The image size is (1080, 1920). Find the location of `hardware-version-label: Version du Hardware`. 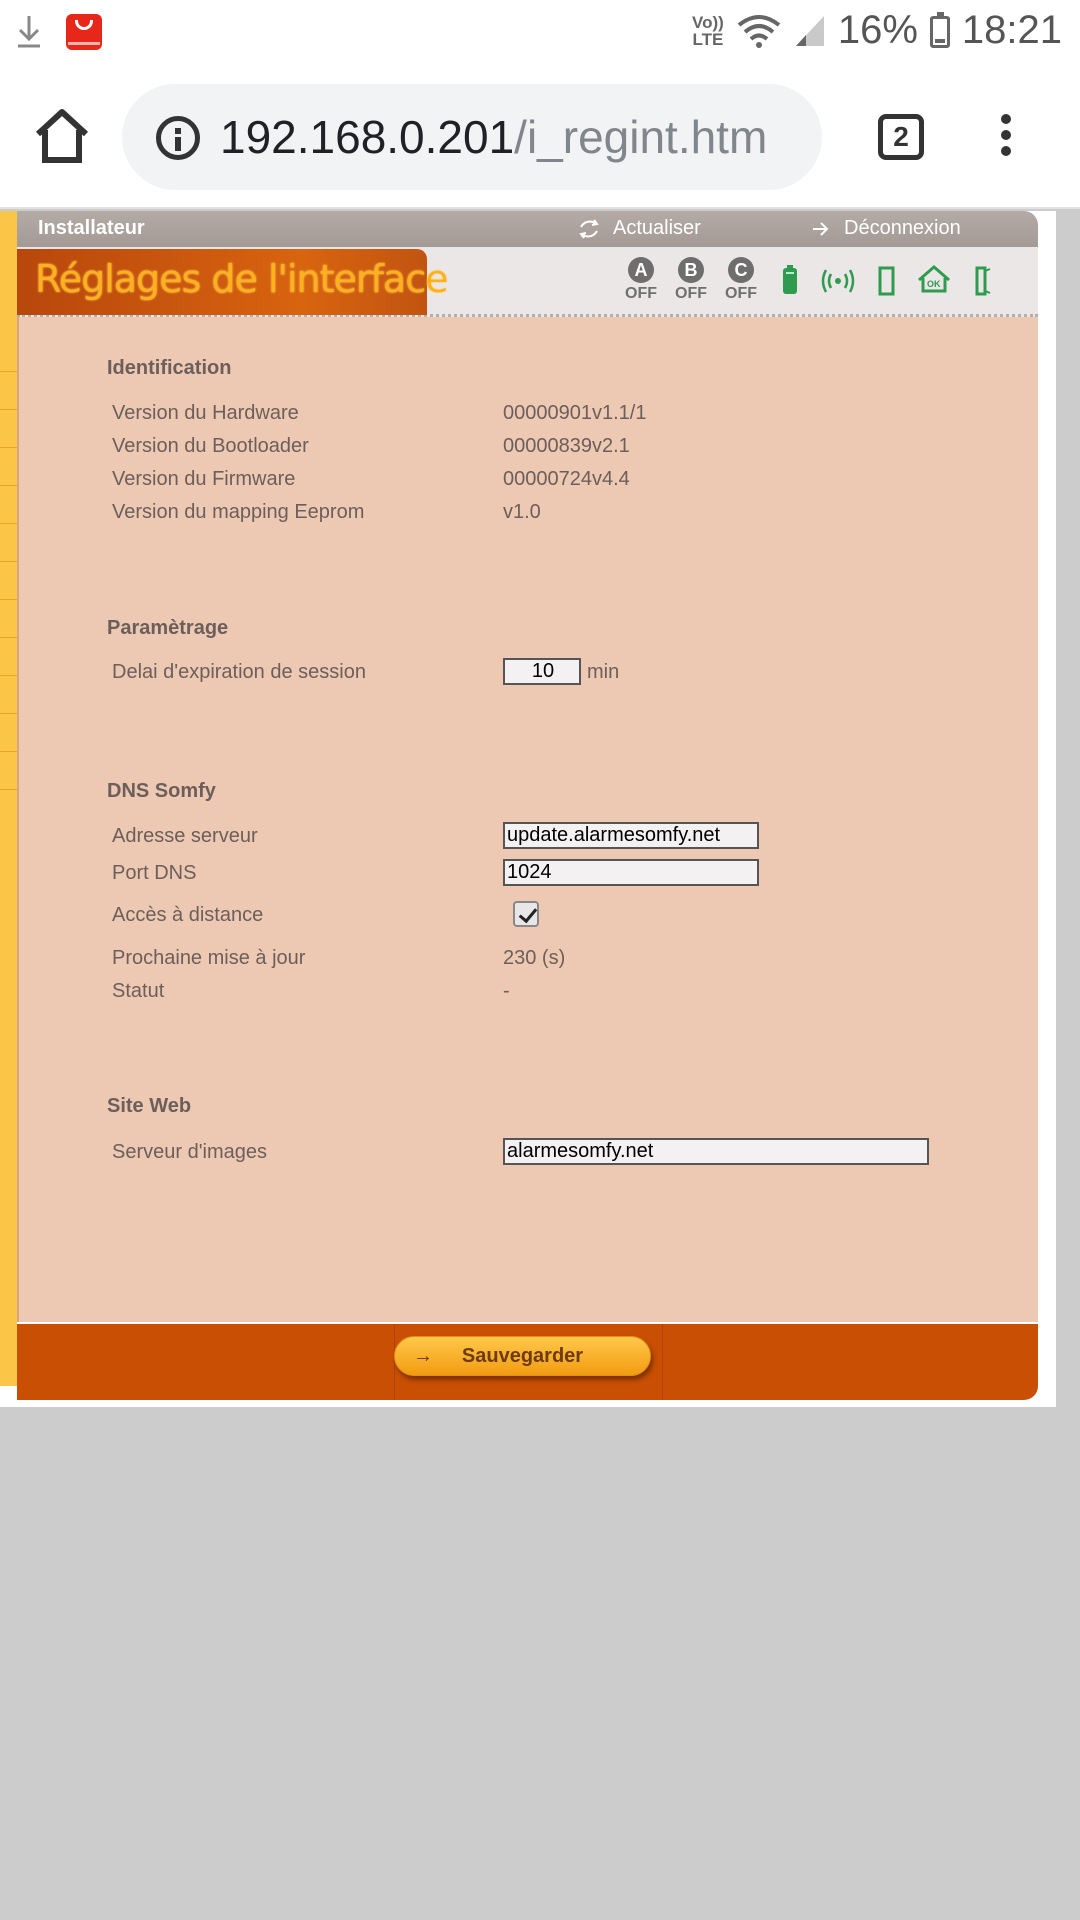

hardware-version-label: Version du Hardware is located at coordinates (205, 413).